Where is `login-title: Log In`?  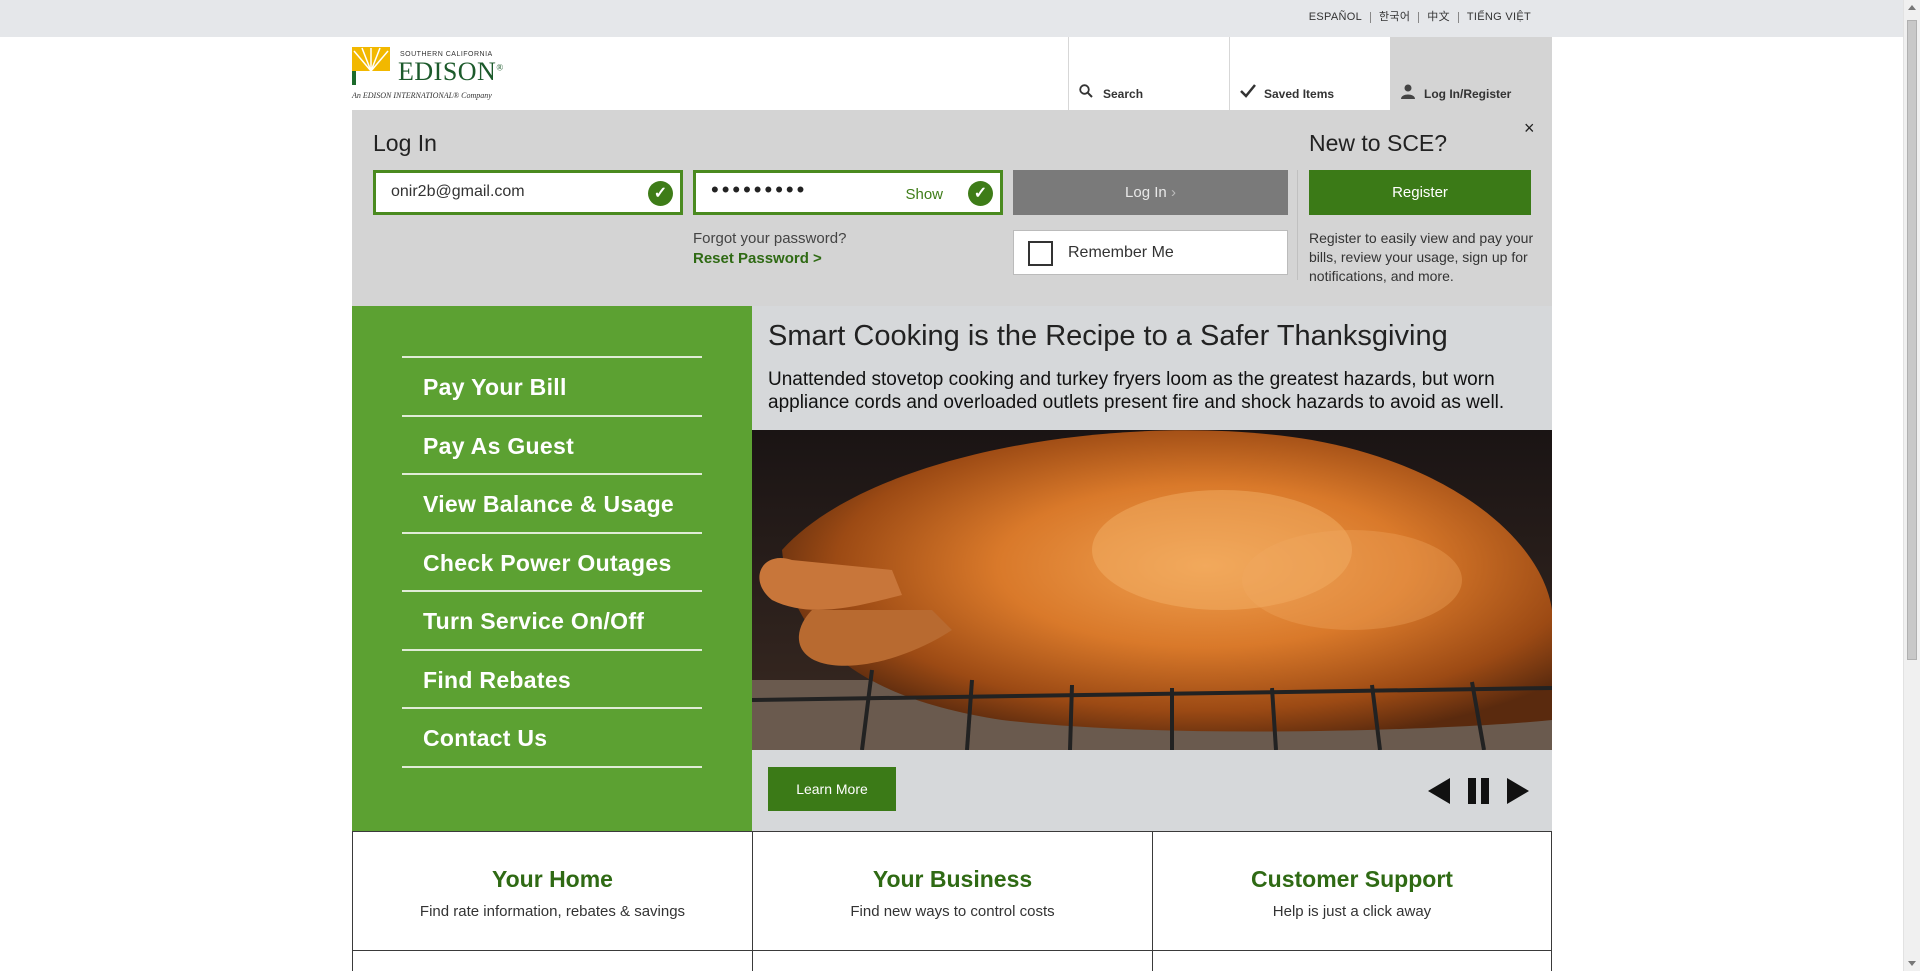 login-title: Log In is located at coordinates (405, 143).